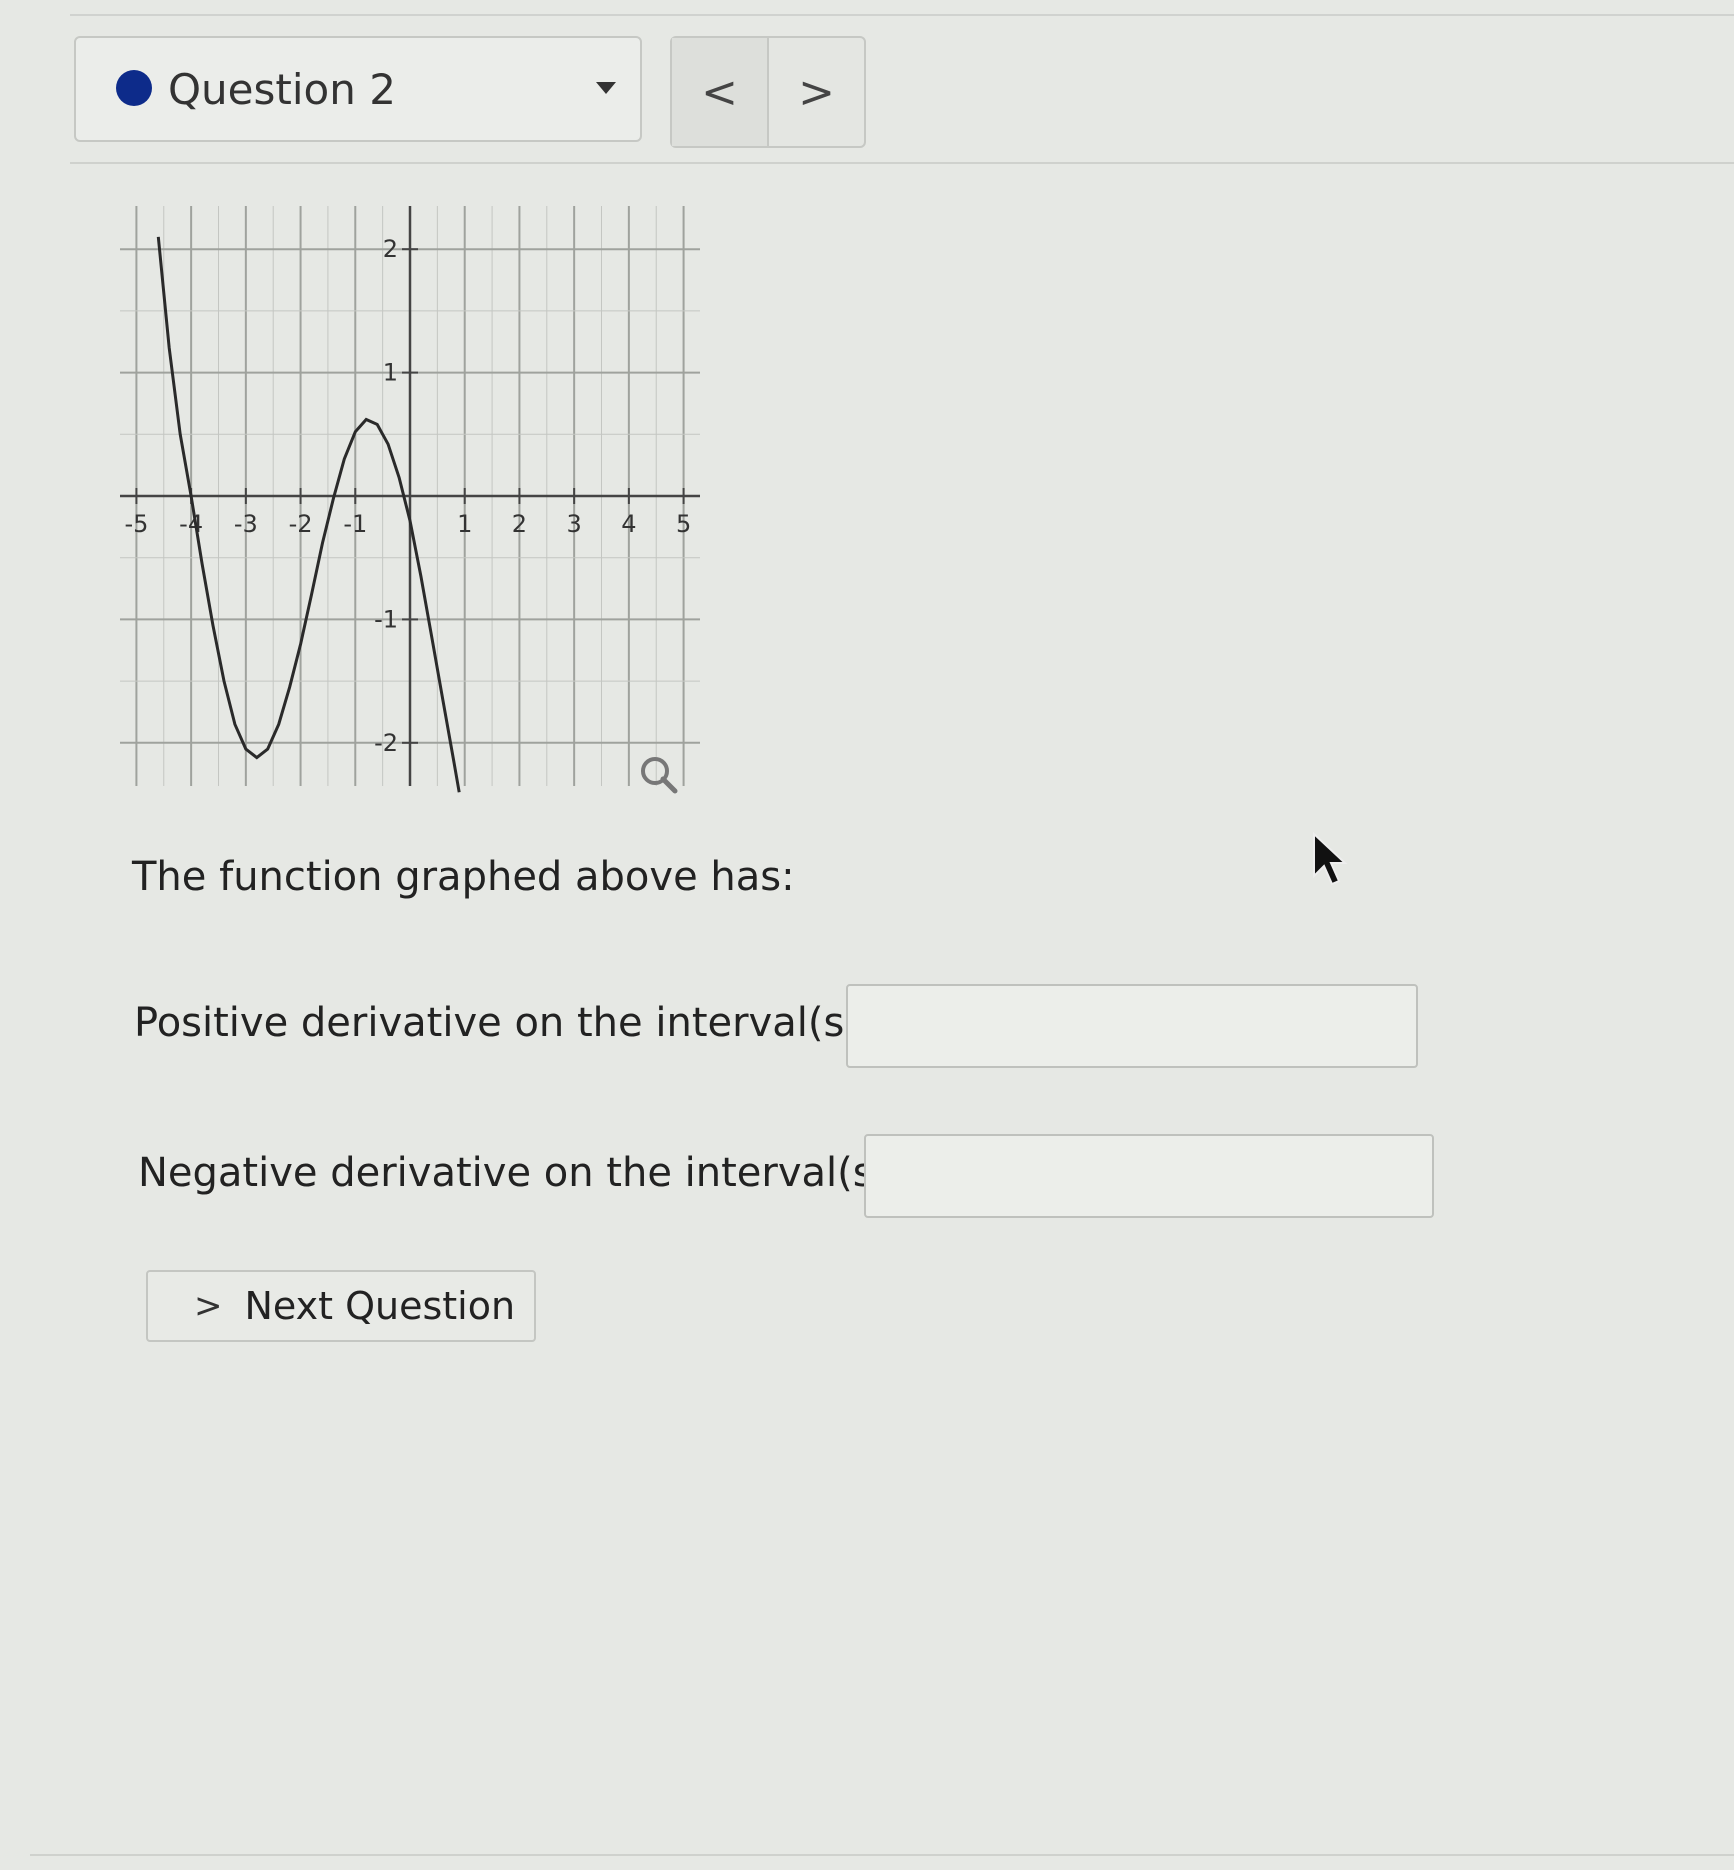  I want to click on x-tick-label: -3, so click(246, 524).